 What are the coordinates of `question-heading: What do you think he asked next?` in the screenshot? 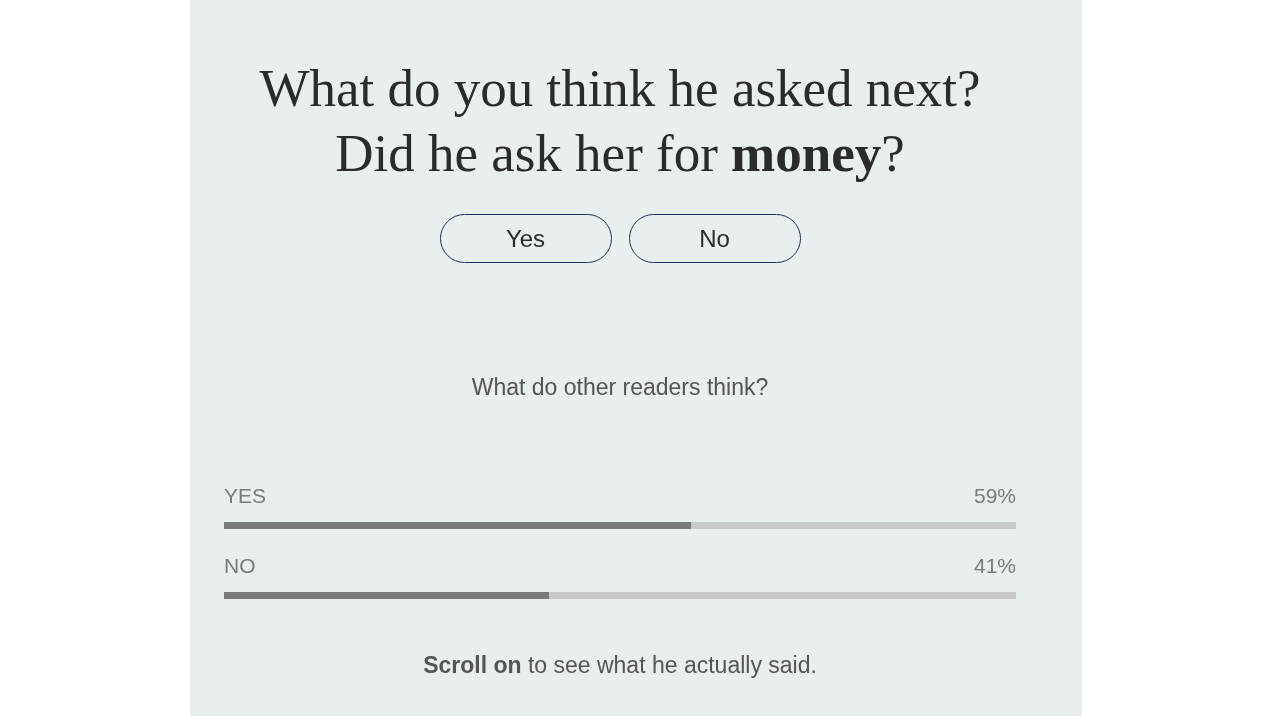 It's located at (620, 88).